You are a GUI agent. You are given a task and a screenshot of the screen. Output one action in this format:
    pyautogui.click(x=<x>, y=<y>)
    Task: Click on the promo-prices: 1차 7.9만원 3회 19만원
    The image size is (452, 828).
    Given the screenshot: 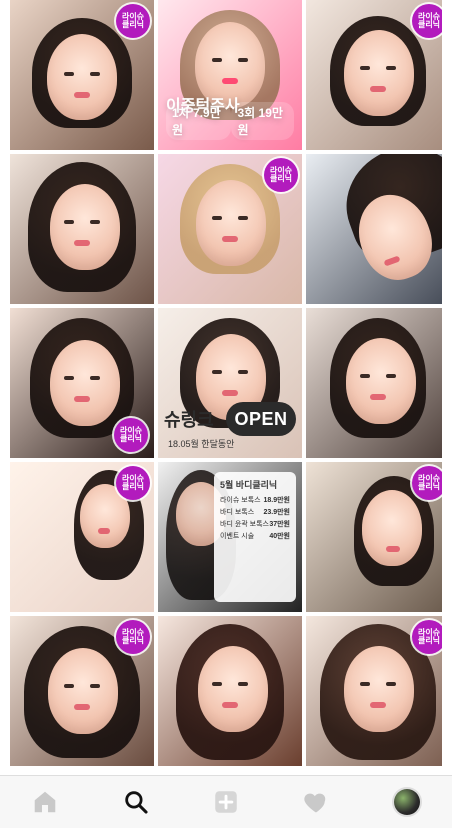 What is the action you would take?
    pyautogui.click(x=230, y=121)
    